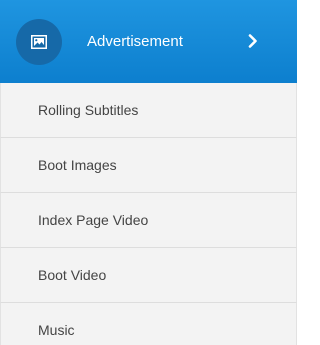 The image size is (320, 345). Describe the element at coordinates (56, 330) in the screenshot. I see `menu-item-label: Music` at that location.